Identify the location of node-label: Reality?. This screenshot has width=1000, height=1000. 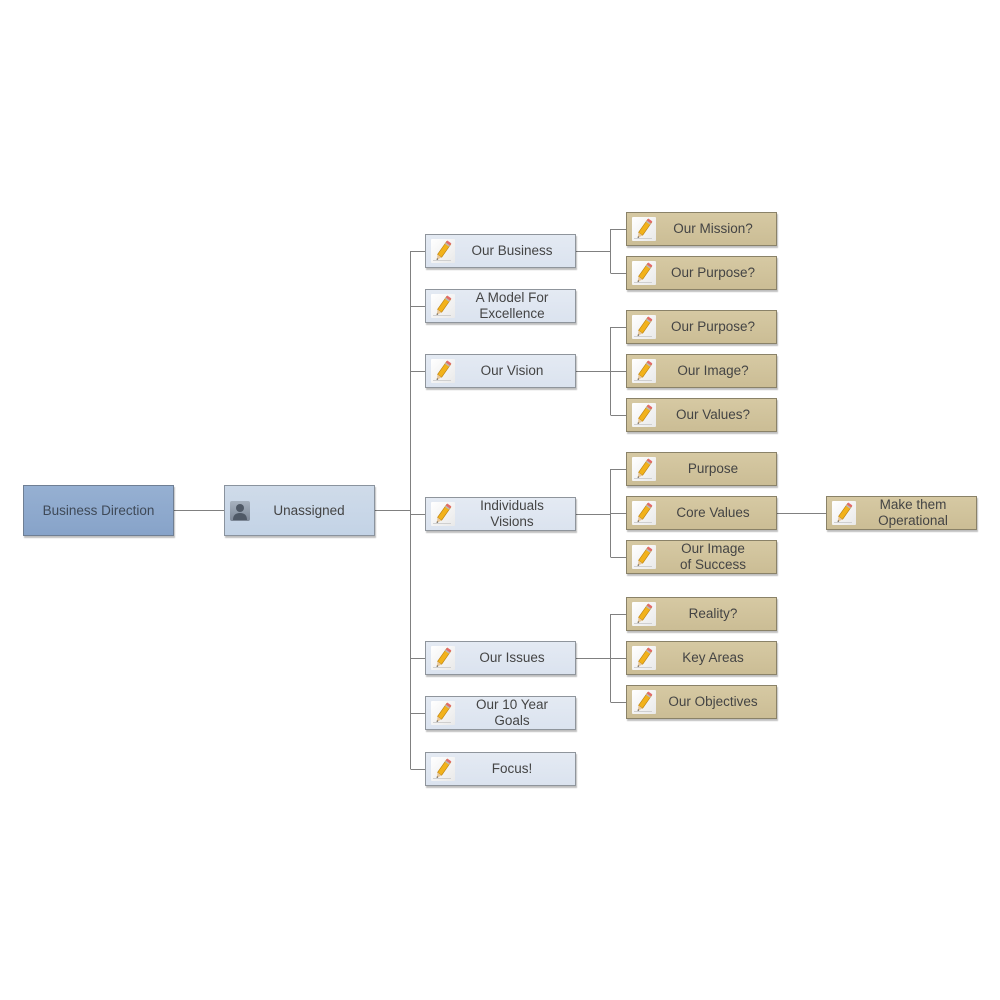
(713, 613).